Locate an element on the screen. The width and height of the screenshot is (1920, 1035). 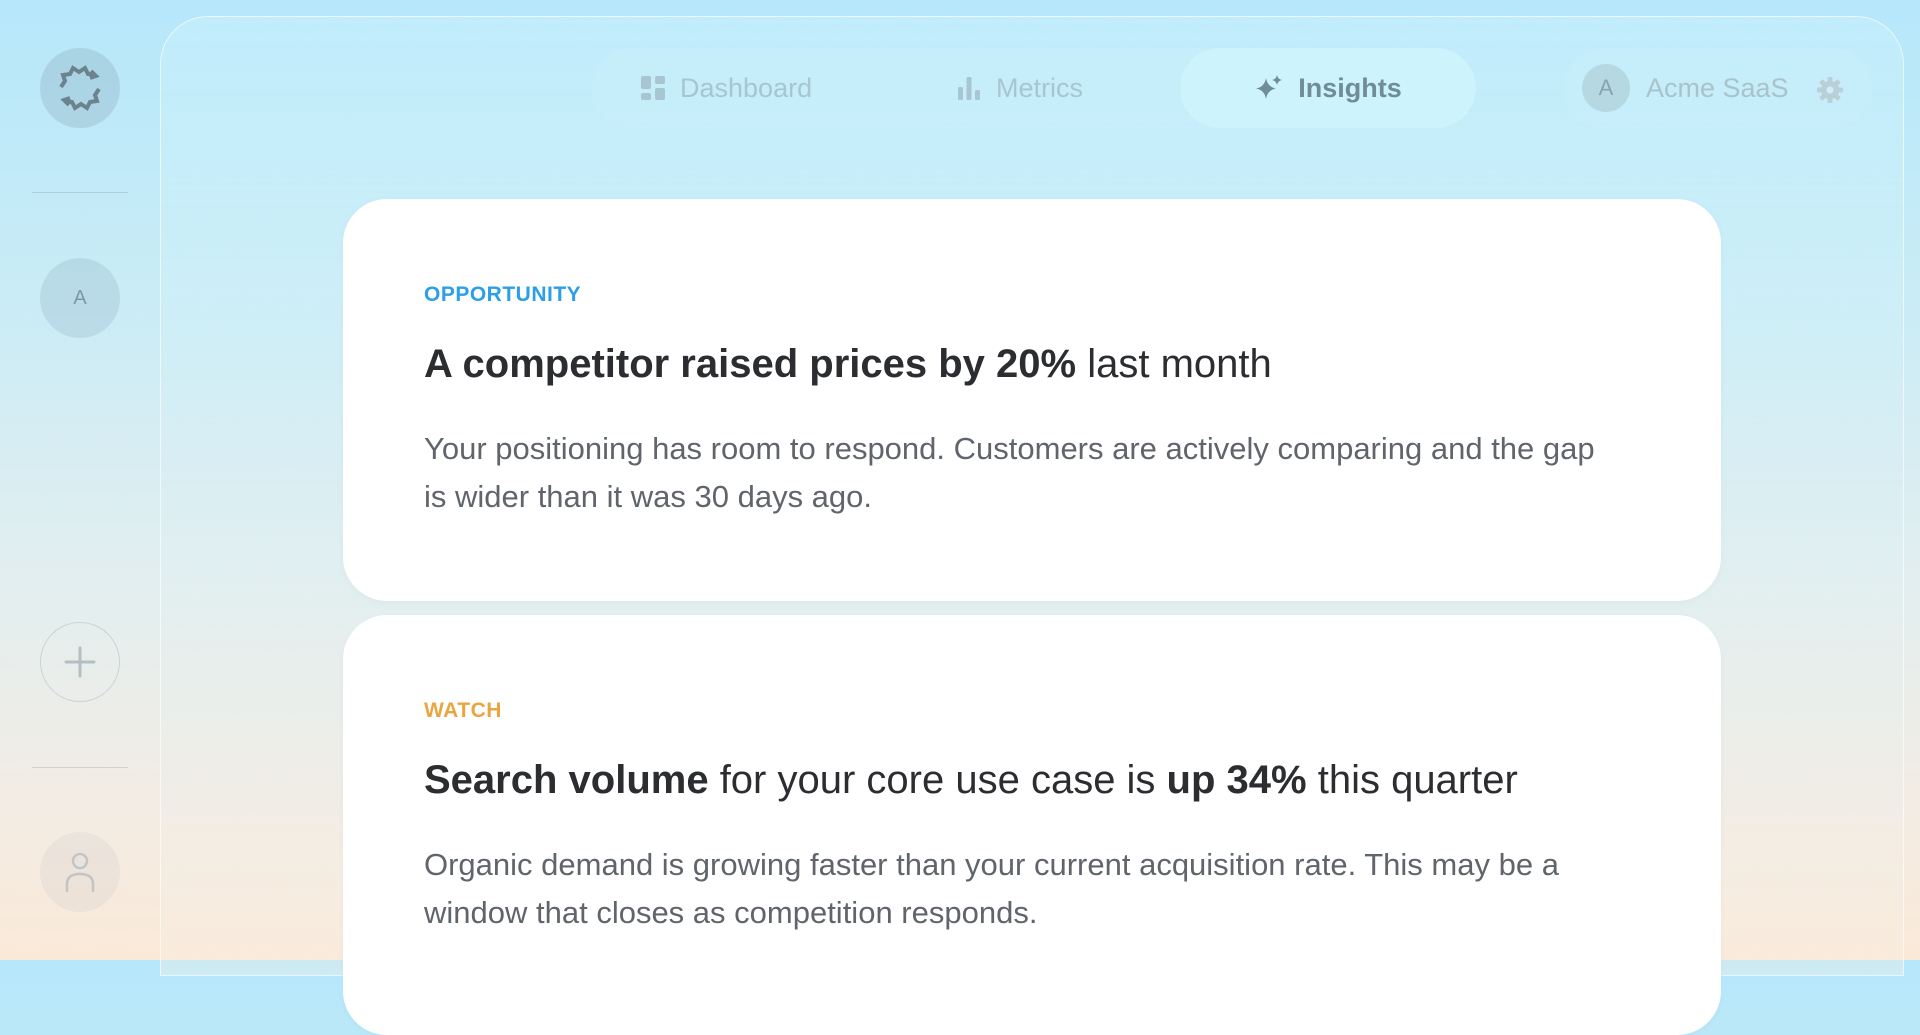
workspace-avatar-small: A is located at coordinates (1606, 88).